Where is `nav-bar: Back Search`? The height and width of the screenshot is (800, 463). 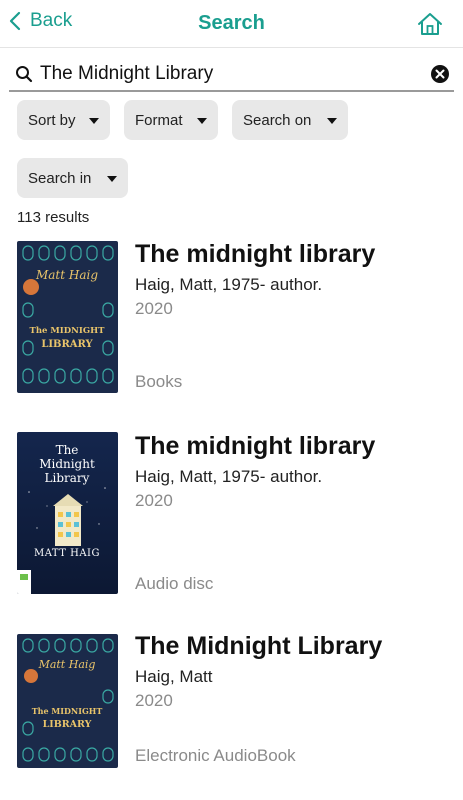
nav-bar: Back Search is located at coordinates (231, 24).